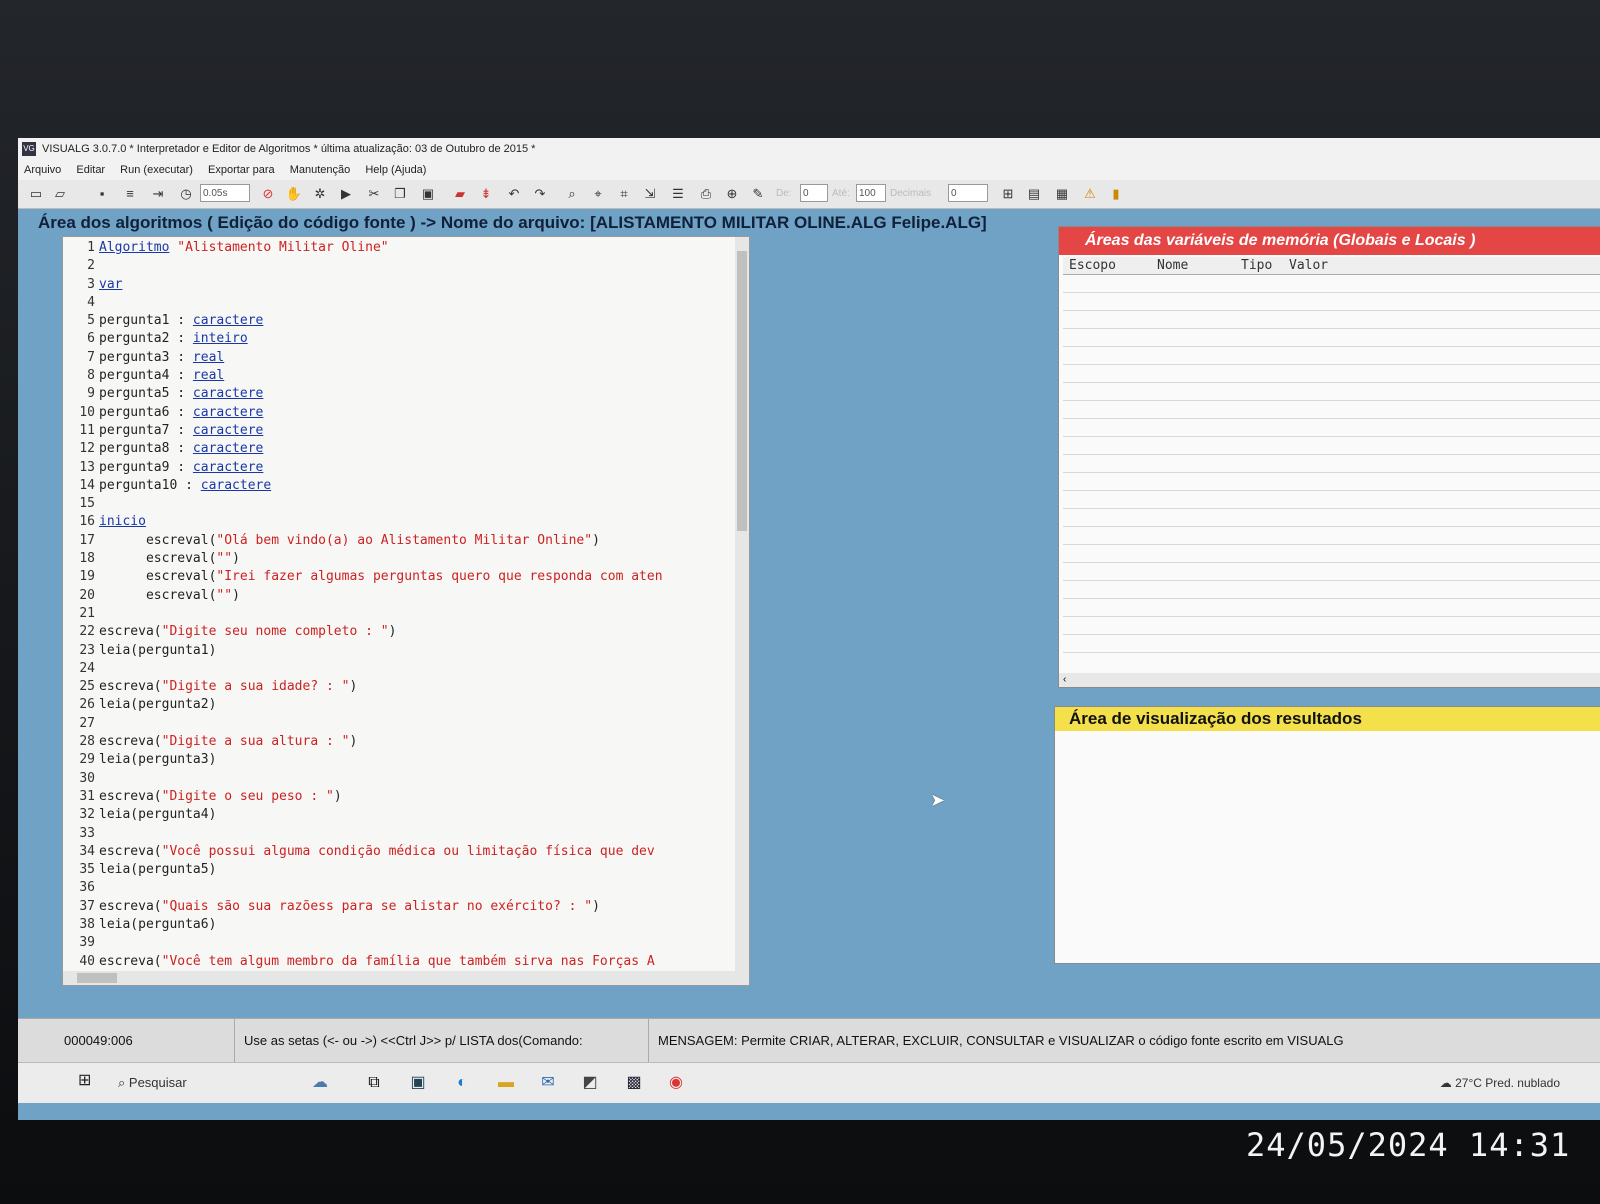  I want to click on cut-icon: ✂, so click(374, 194).